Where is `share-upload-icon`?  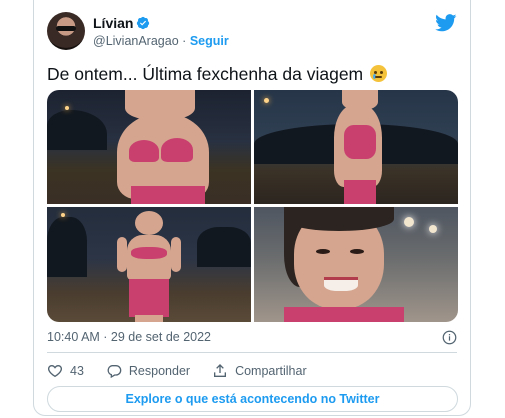 share-upload-icon is located at coordinates (220, 370).